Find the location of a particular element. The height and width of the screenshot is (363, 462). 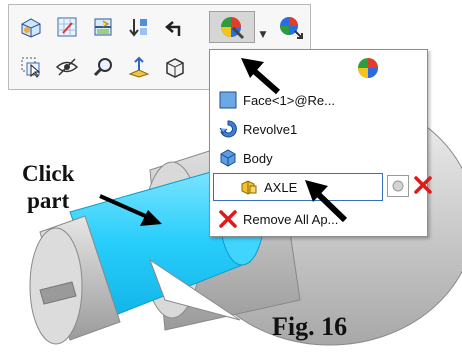

arrow-to-part is located at coordinates (130, 210).